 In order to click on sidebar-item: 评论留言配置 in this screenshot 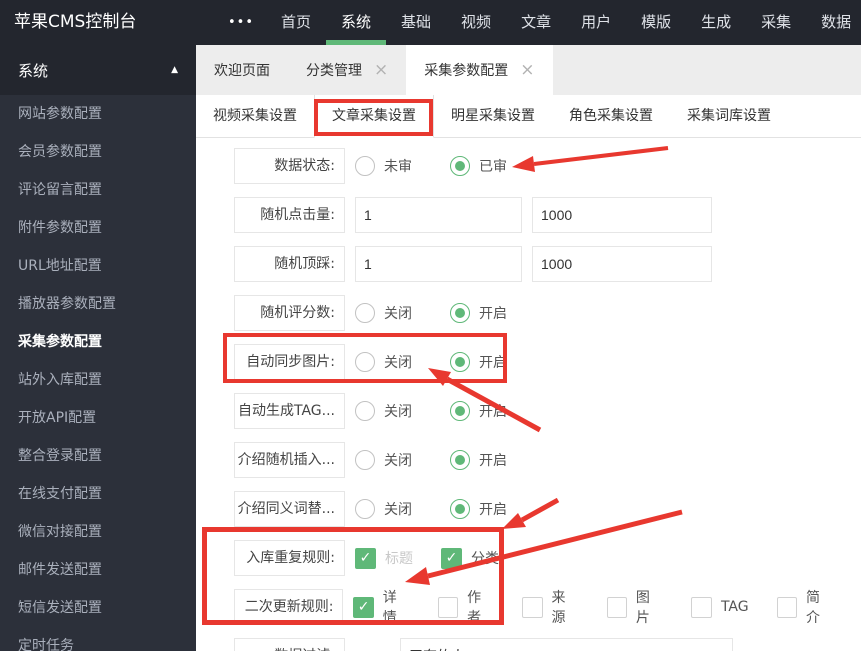, I will do `click(98, 190)`.